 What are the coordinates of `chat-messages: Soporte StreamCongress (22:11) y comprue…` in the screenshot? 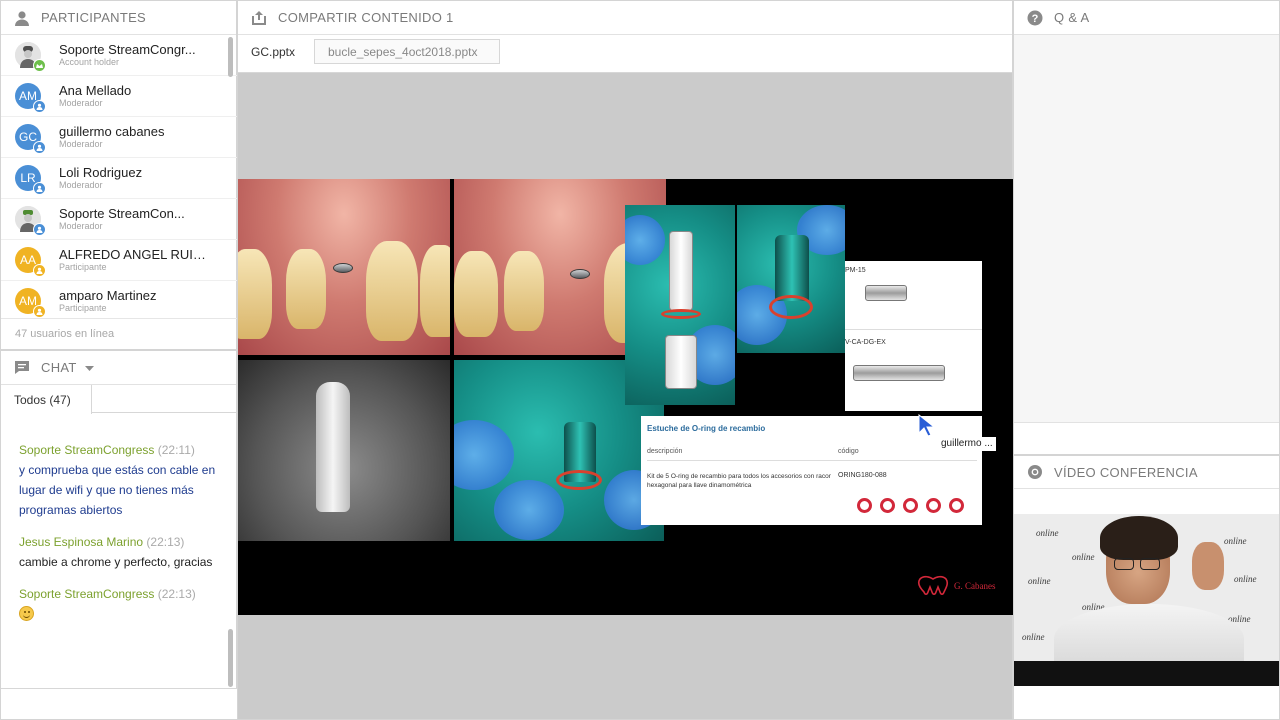 It's located at (115, 551).